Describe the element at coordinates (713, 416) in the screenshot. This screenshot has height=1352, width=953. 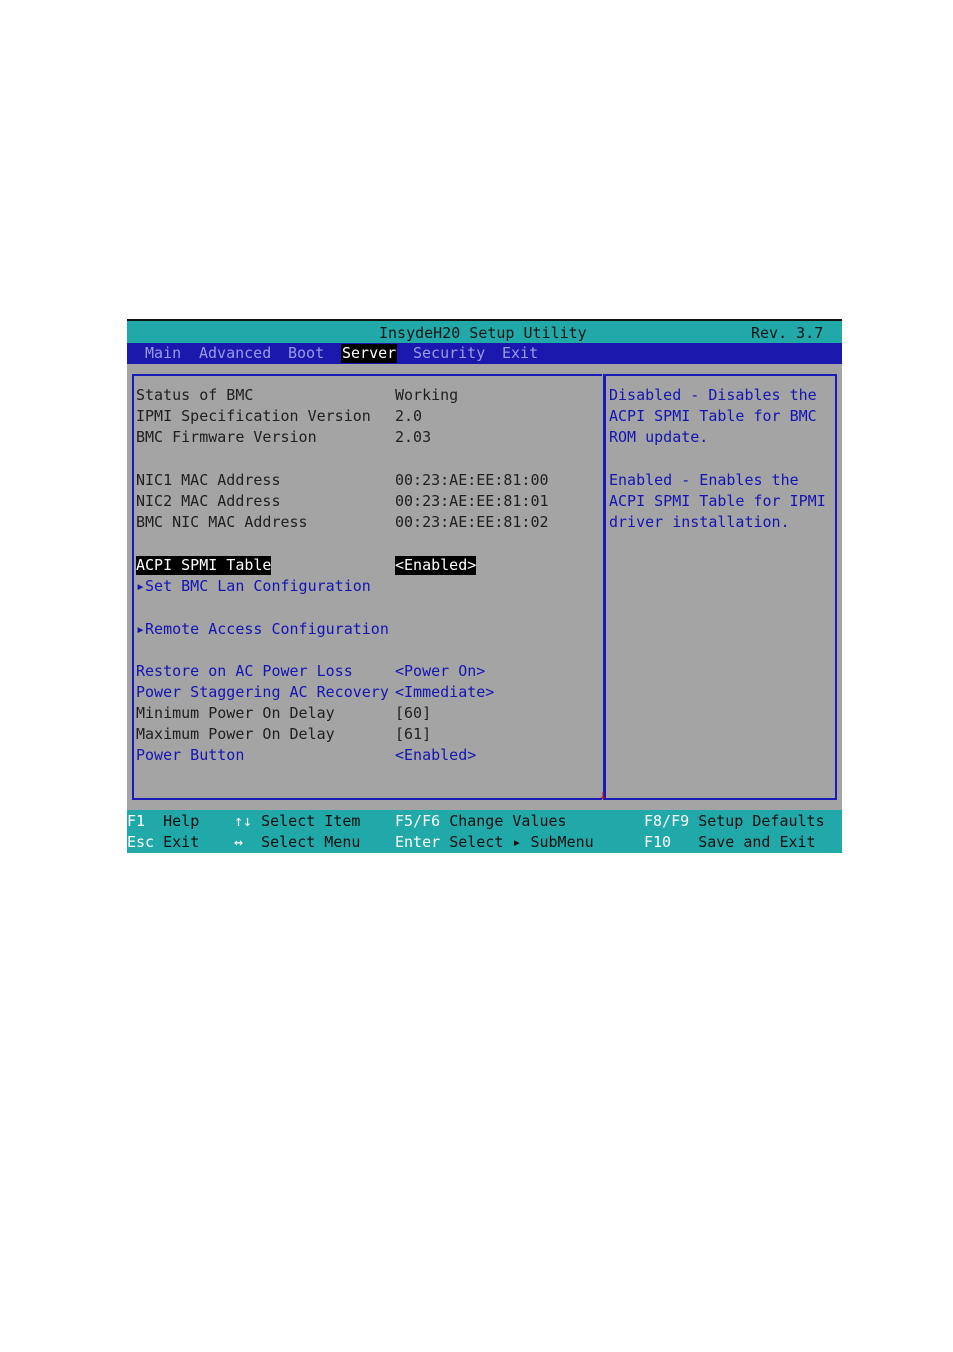
I see `help-line: ACPI SPMI Table for BMC` at that location.